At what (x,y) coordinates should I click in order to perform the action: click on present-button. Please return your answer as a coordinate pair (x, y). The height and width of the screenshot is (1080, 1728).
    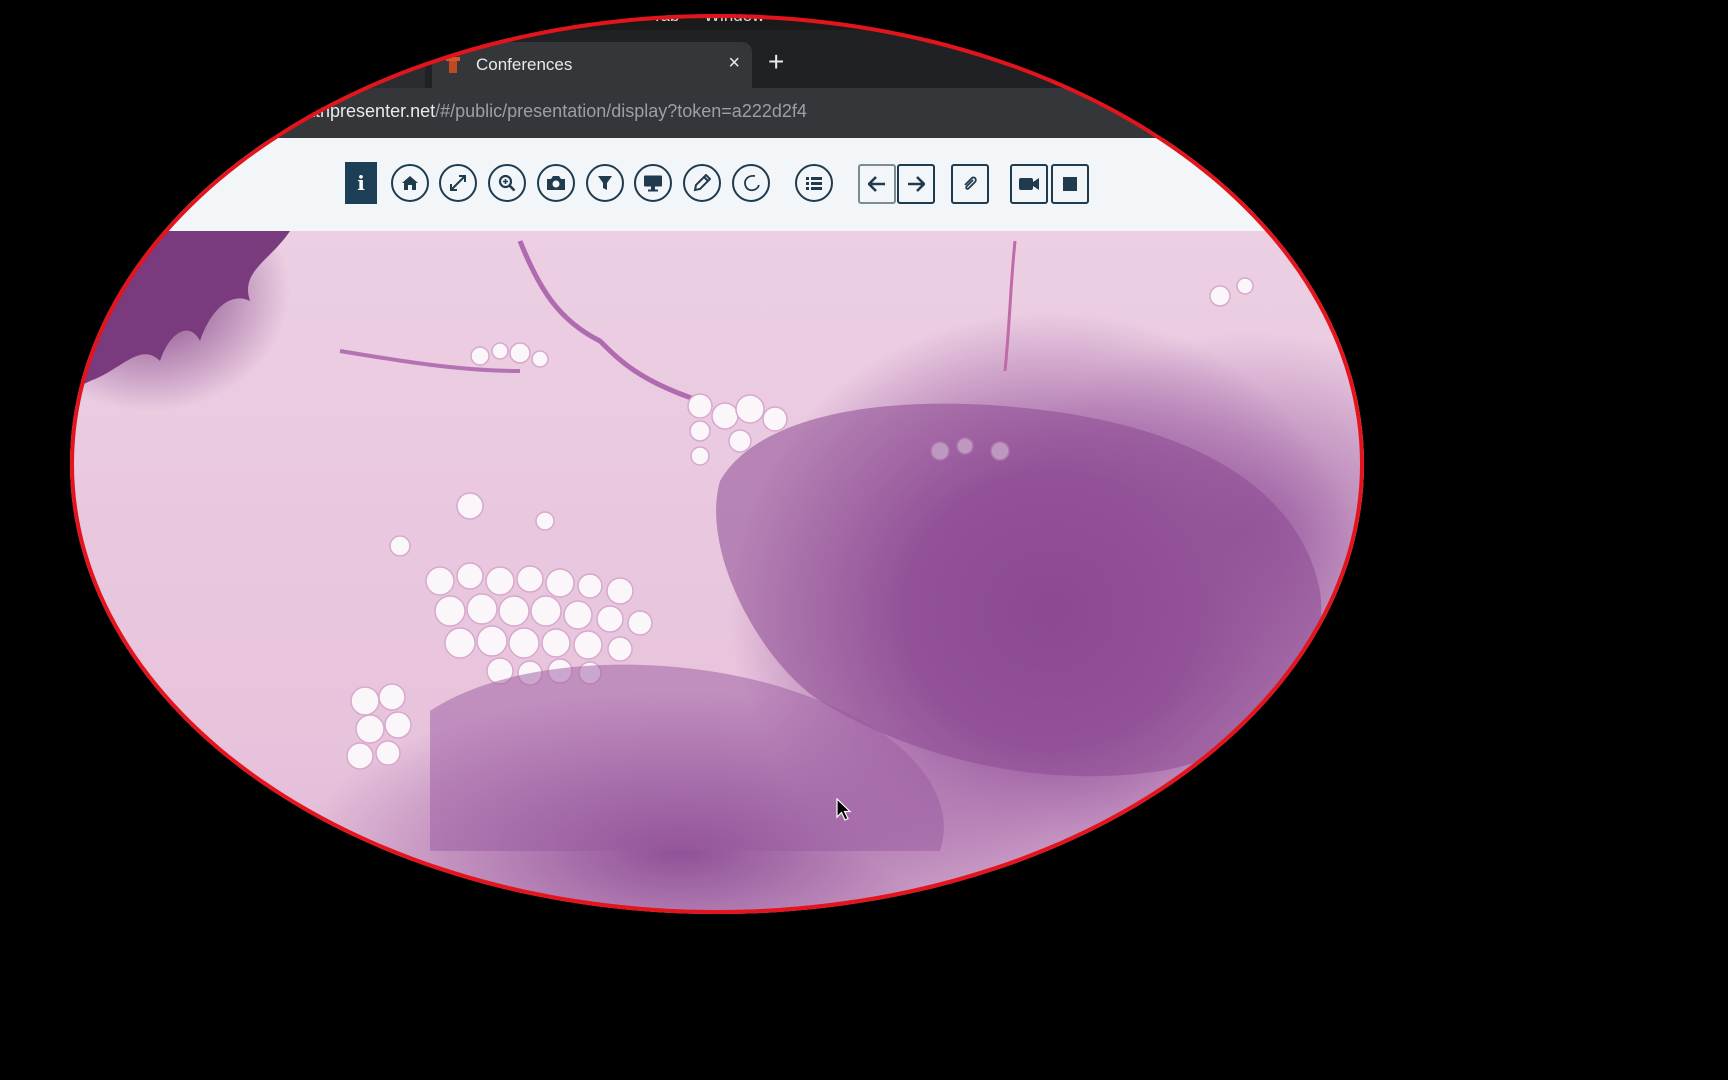
    Looking at the image, I should click on (653, 183).